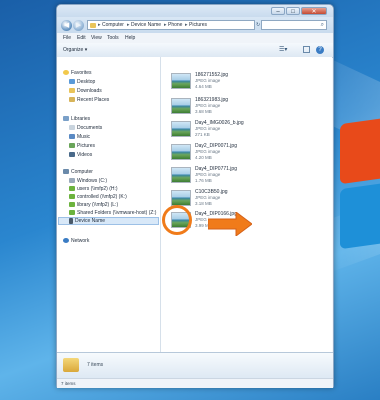 The width and height of the screenshot is (380, 400). I want to click on menu-tools: Tools, so click(113, 38).